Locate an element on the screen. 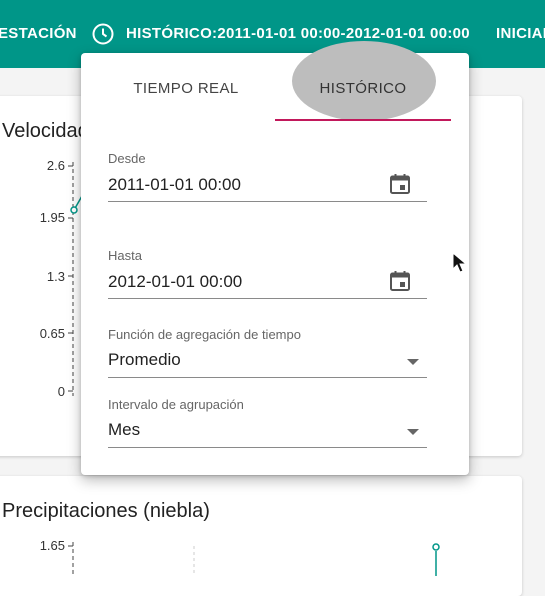 The height and width of the screenshot is (596, 545). clock-icon is located at coordinates (103, 34).